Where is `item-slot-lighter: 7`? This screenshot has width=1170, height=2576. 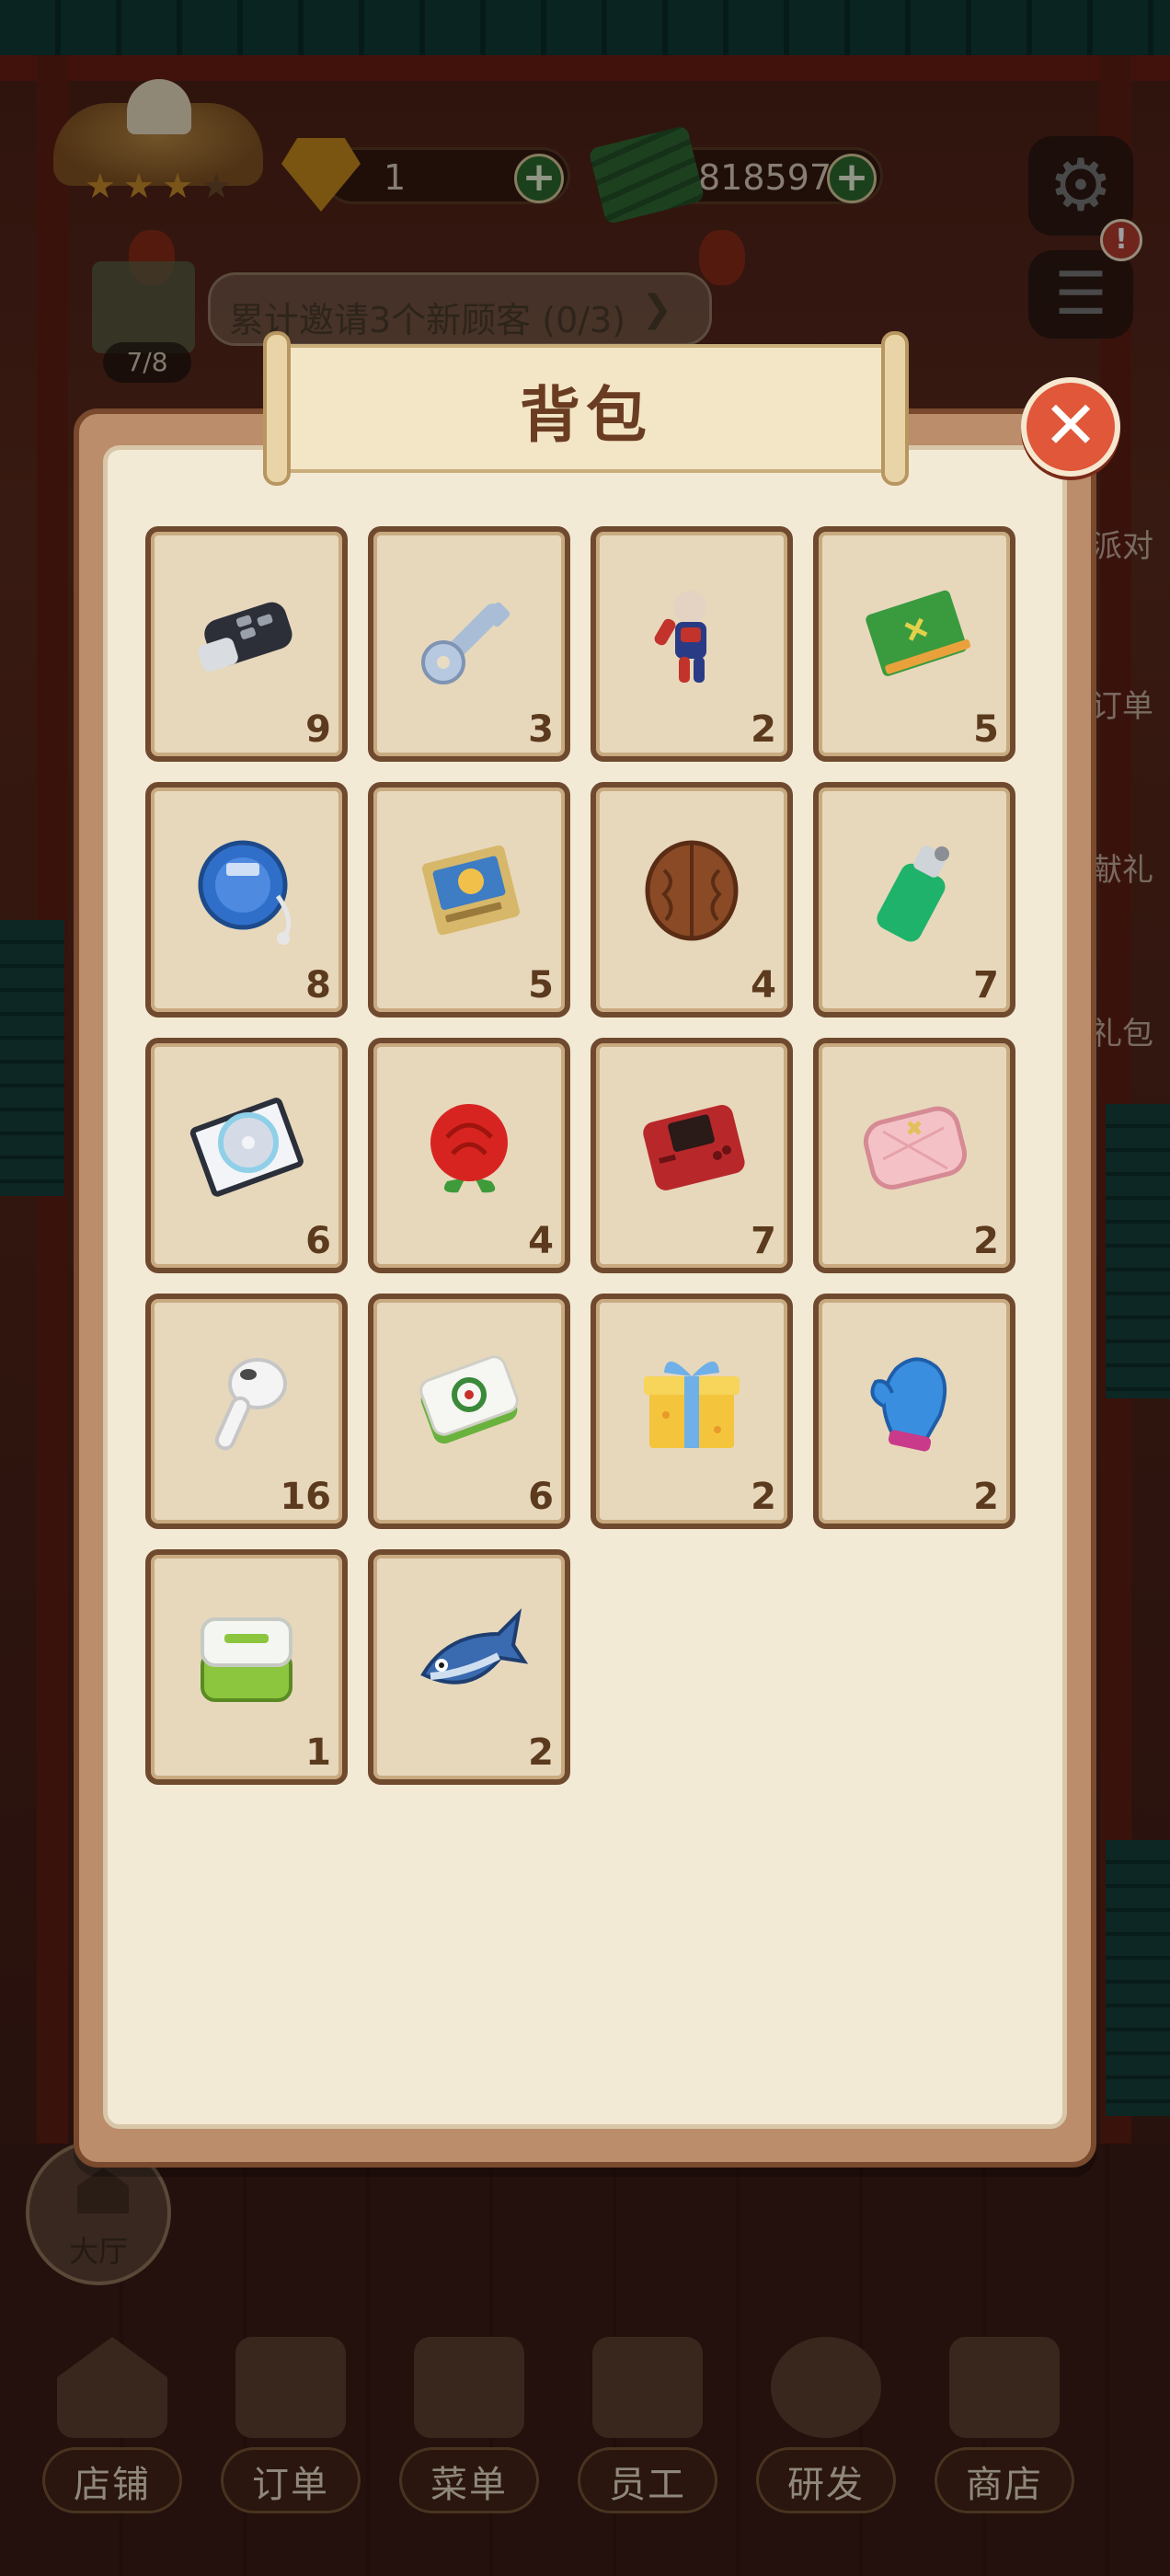 item-slot-lighter: 7 is located at coordinates (914, 900).